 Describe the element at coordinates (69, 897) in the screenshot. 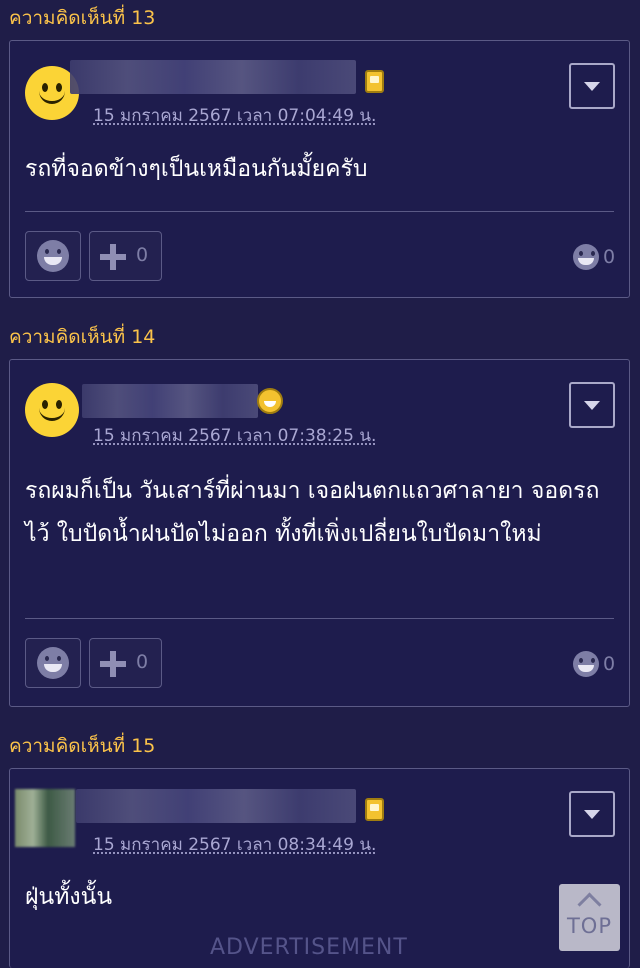

I see `comment-body: ฝุ่นทั้งนั้น` at that location.